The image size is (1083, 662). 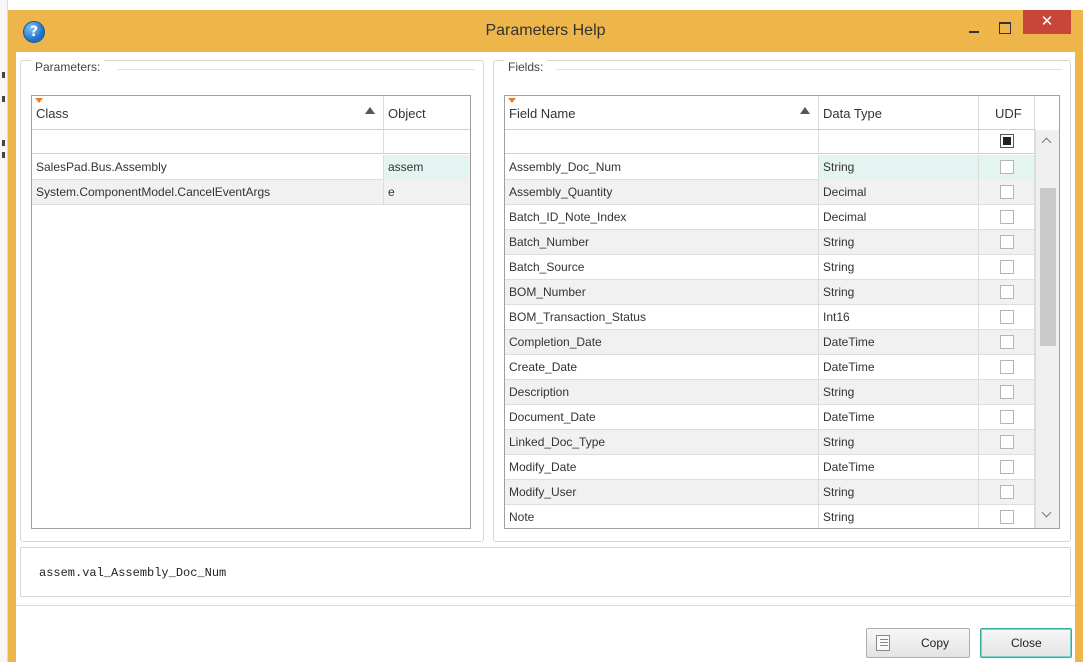 I want to click on field-name-filter-input, so click(x=662, y=142).